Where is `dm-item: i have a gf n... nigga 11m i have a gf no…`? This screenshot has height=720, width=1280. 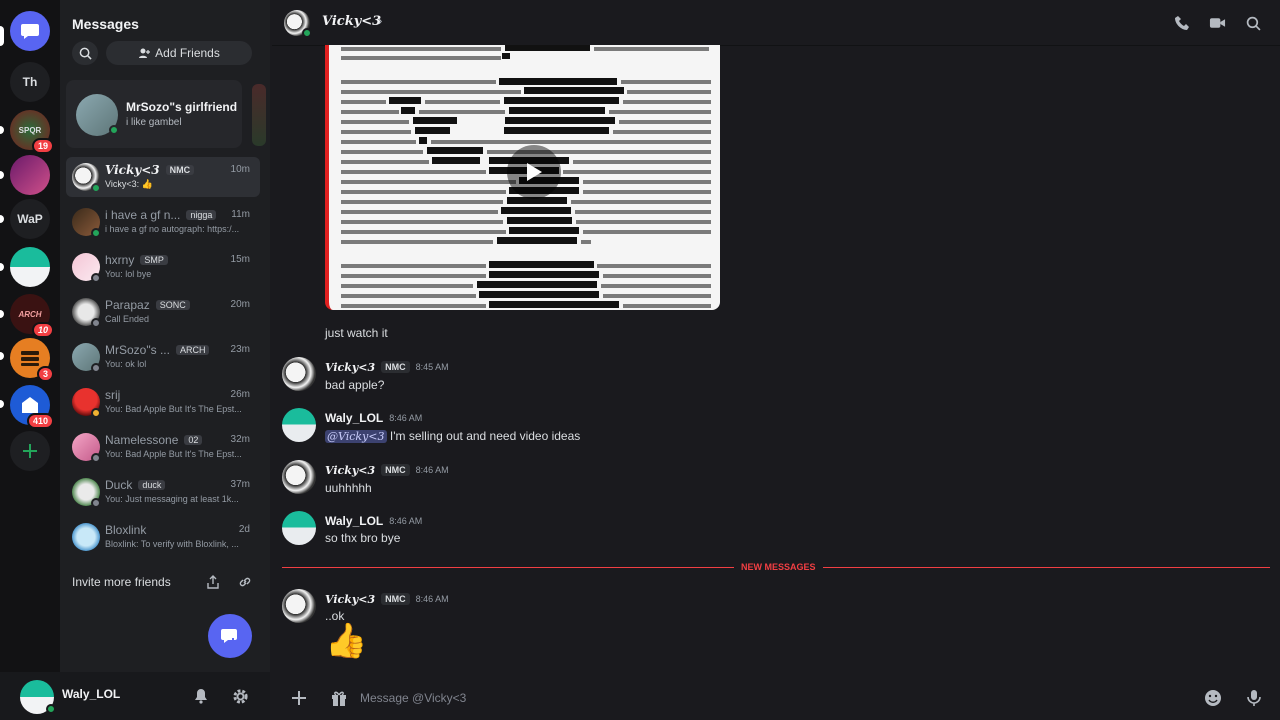 dm-item: i have a gf n... nigga 11m i have a gf no… is located at coordinates (163, 222).